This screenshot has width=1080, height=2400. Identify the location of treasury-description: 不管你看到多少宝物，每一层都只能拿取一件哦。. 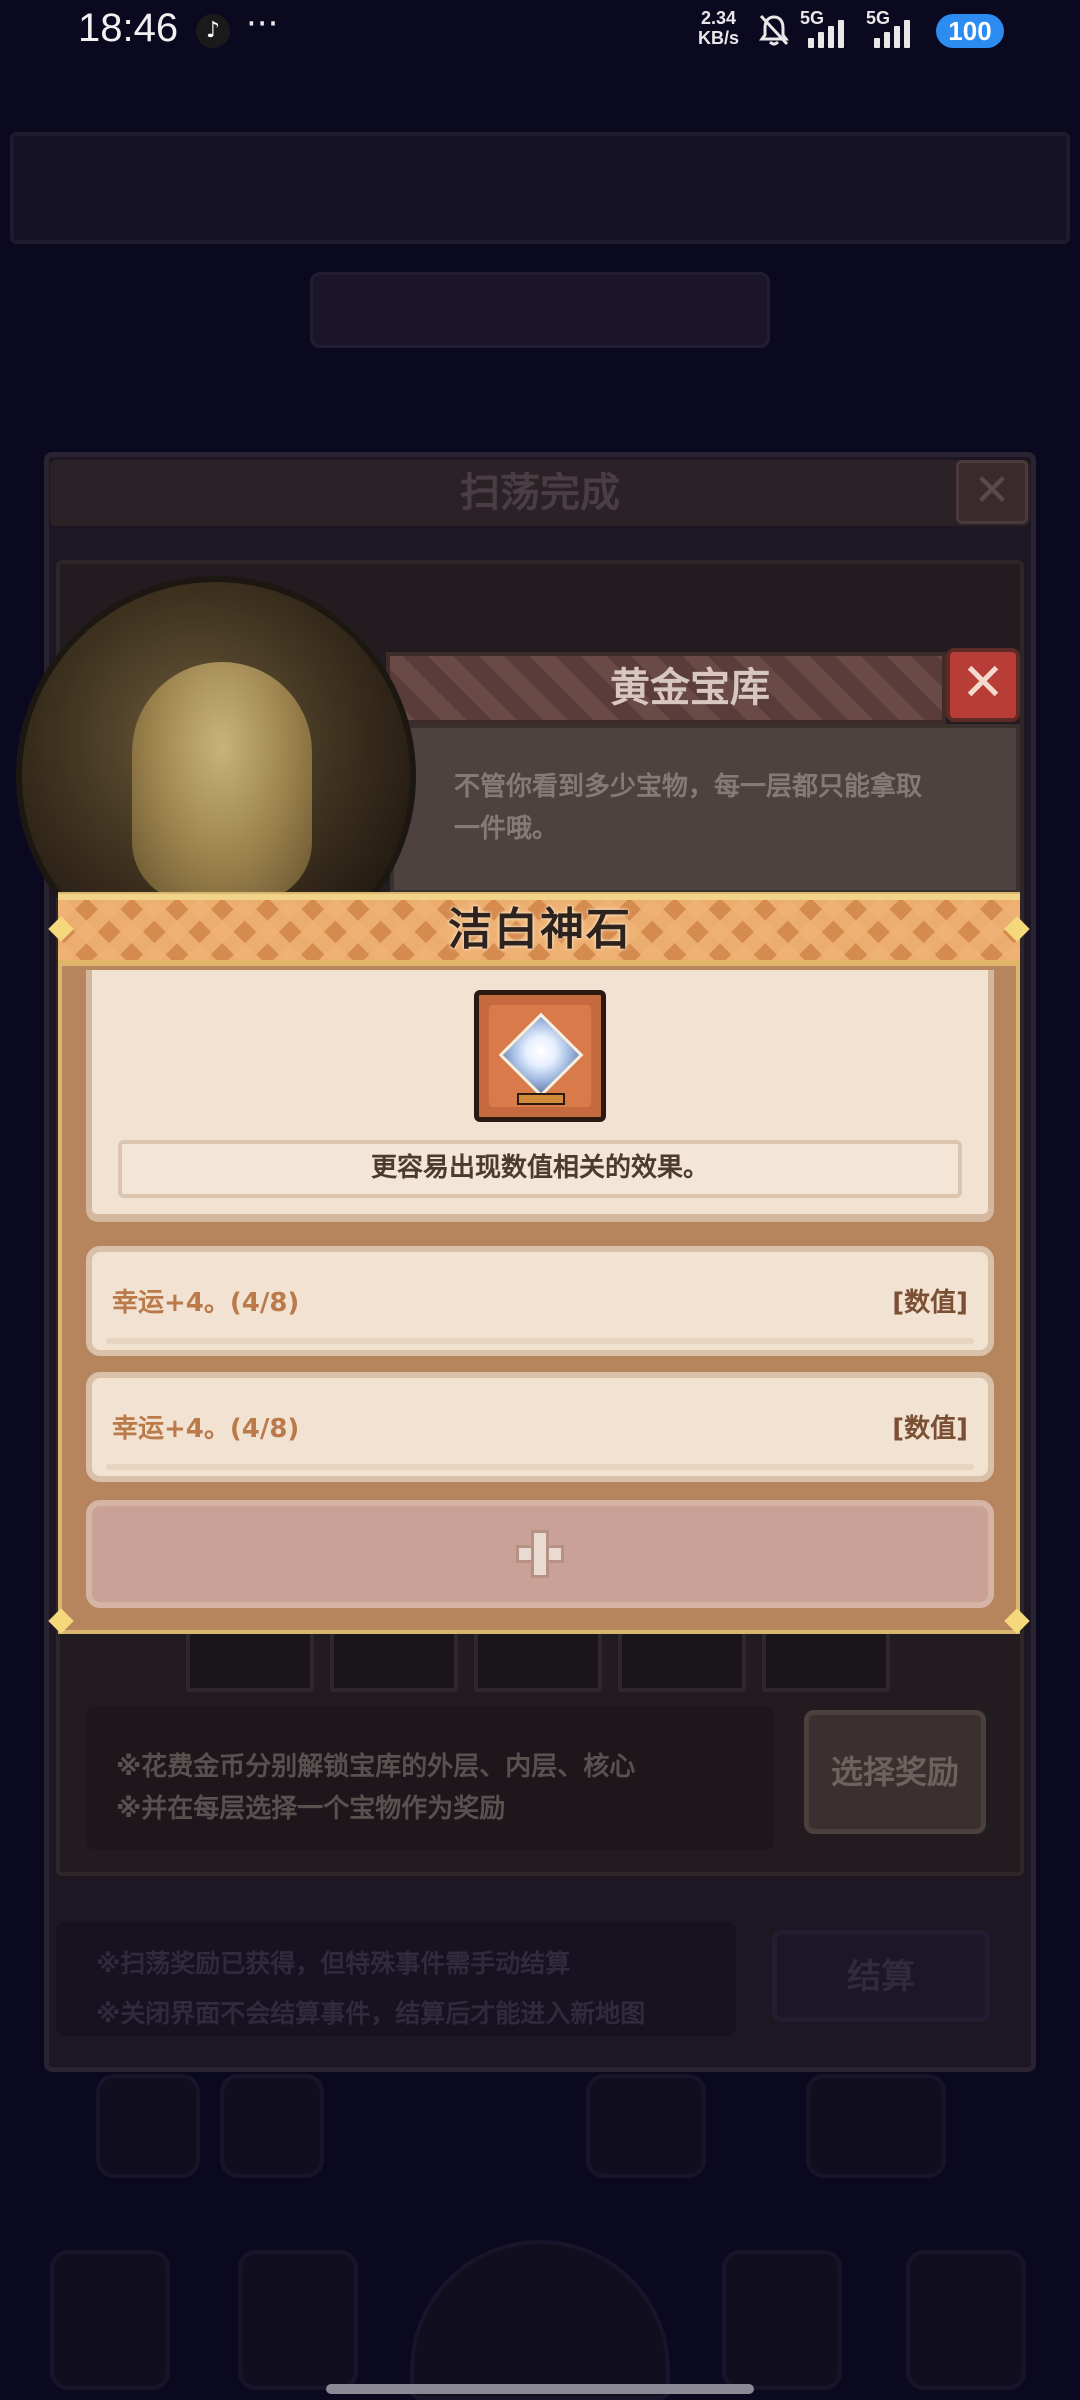
(688, 808).